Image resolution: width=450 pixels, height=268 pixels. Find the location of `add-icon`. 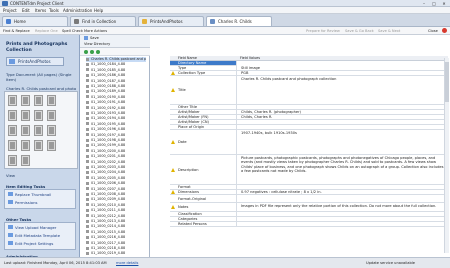

add-icon is located at coordinates (86, 52).